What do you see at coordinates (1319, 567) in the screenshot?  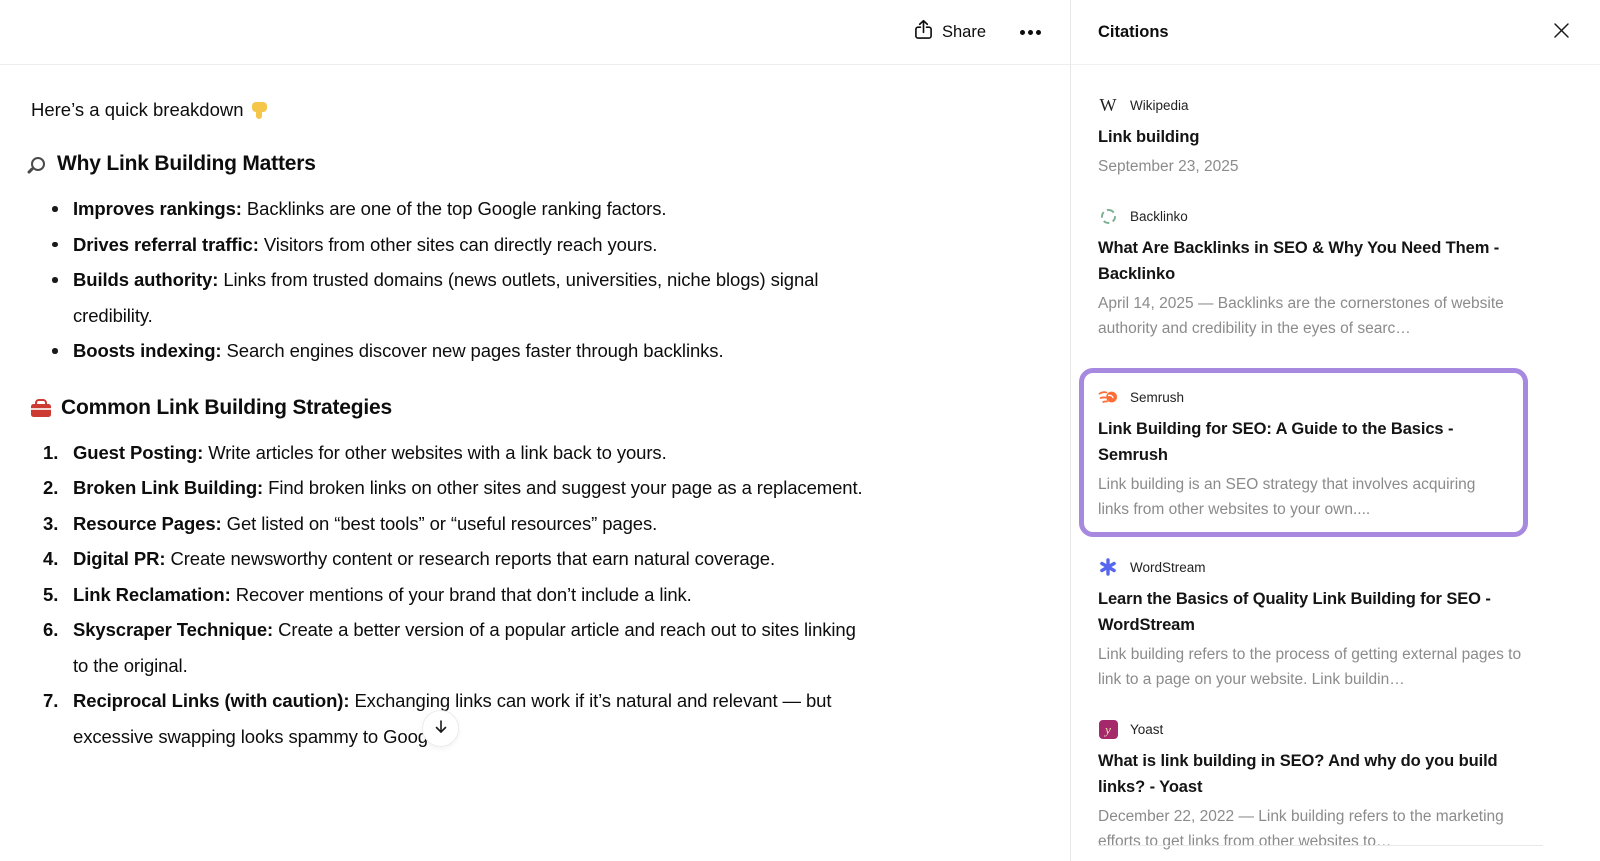 I see `citation-source-row: WordStream` at bounding box center [1319, 567].